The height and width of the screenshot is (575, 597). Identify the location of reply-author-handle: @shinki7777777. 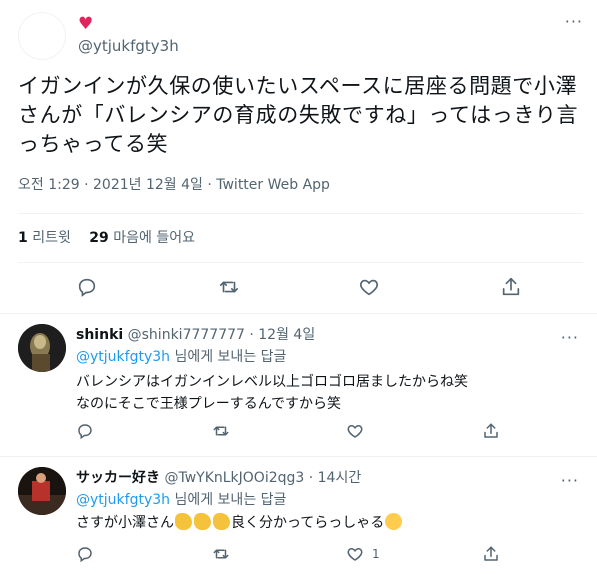
(186, 335).